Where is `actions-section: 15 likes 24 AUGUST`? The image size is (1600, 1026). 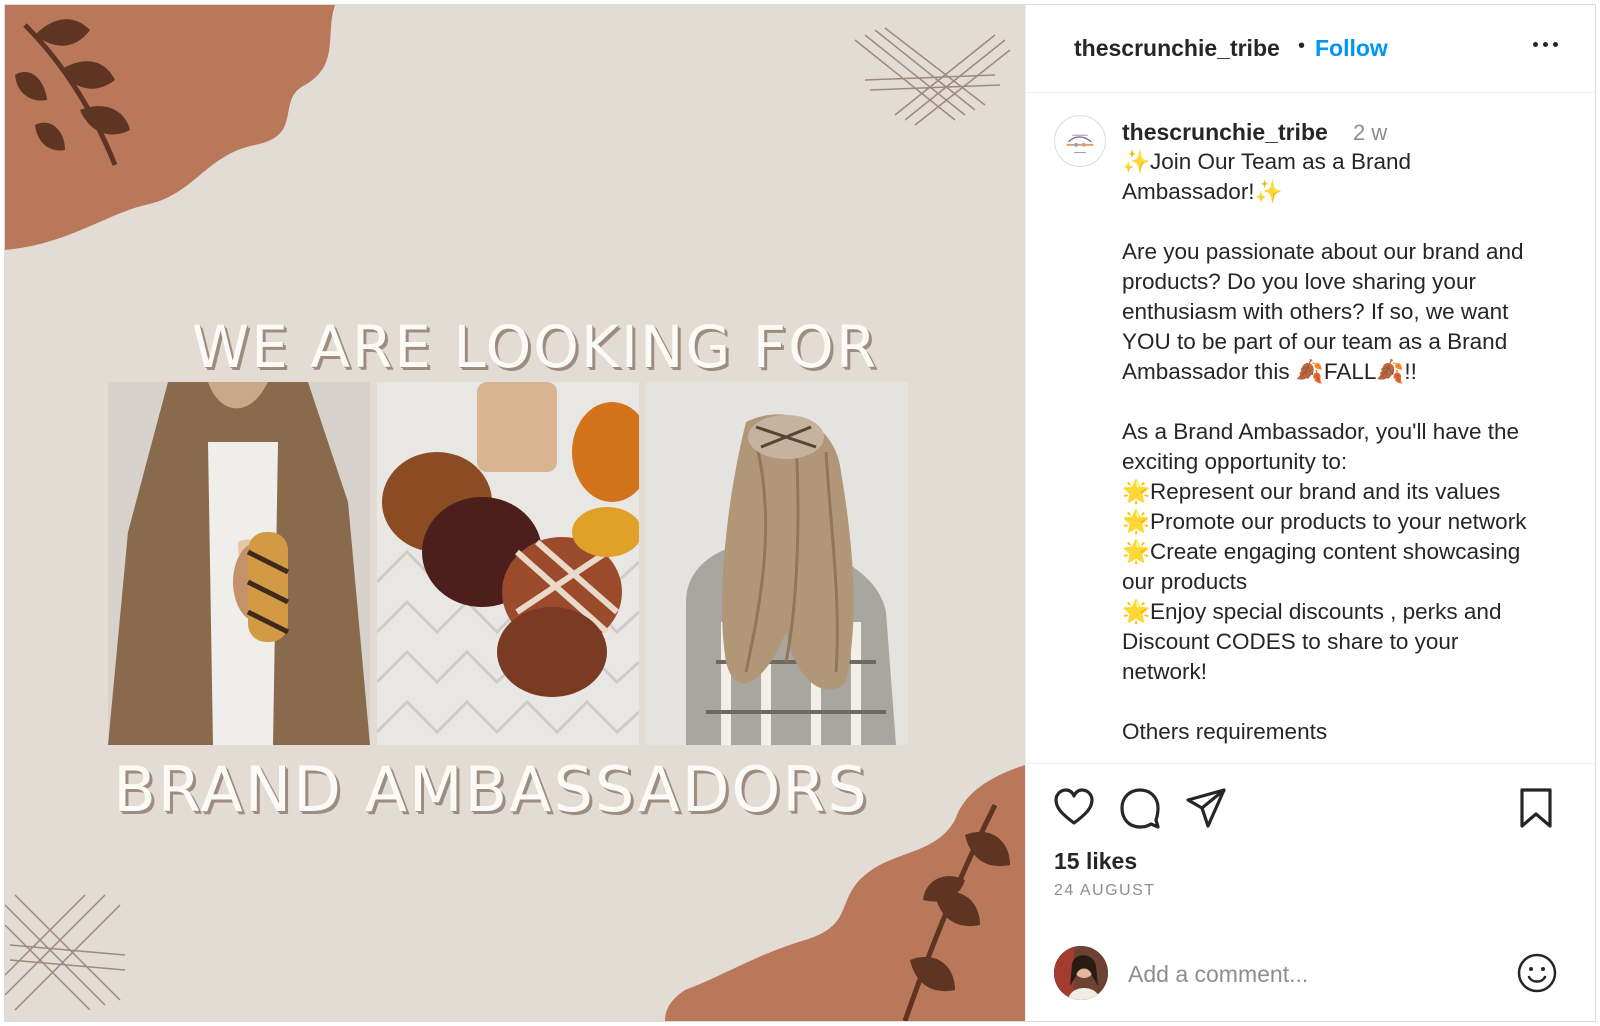
actions-section: 15 likes 24 AUGUST is located at coordinates (1310, 892).